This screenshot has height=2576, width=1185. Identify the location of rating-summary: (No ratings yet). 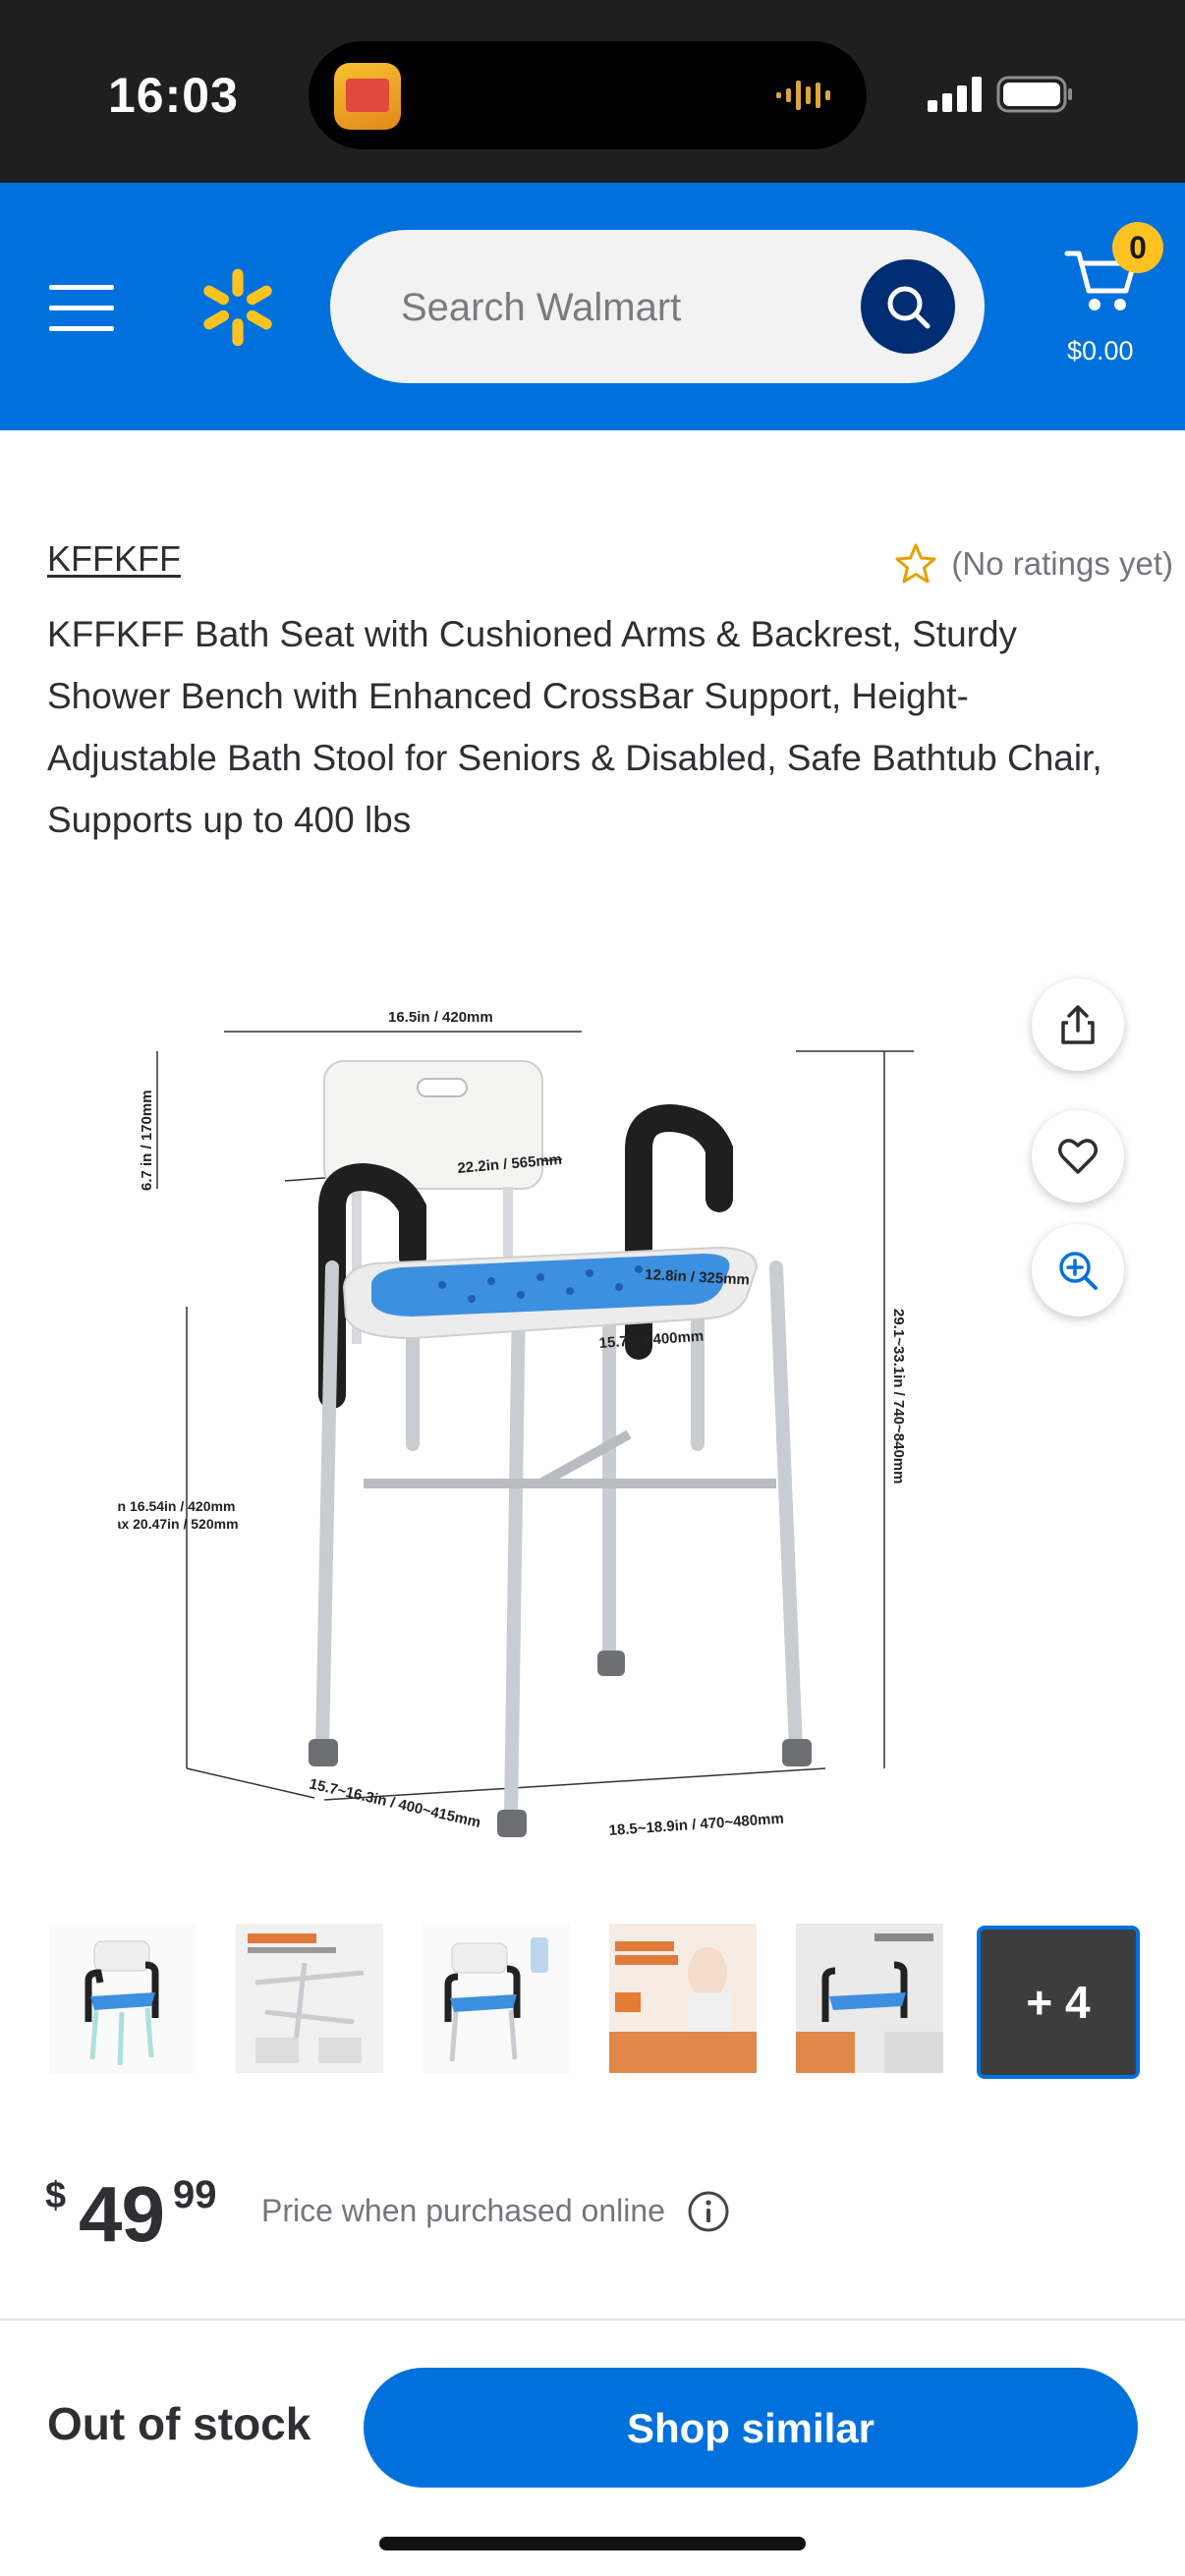
(1034, 564).